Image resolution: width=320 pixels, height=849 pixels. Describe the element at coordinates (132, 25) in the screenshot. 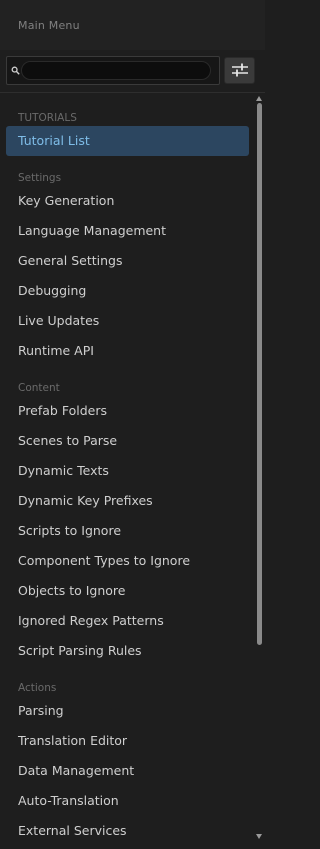

I see `title-bar: Main Menu` at that location.